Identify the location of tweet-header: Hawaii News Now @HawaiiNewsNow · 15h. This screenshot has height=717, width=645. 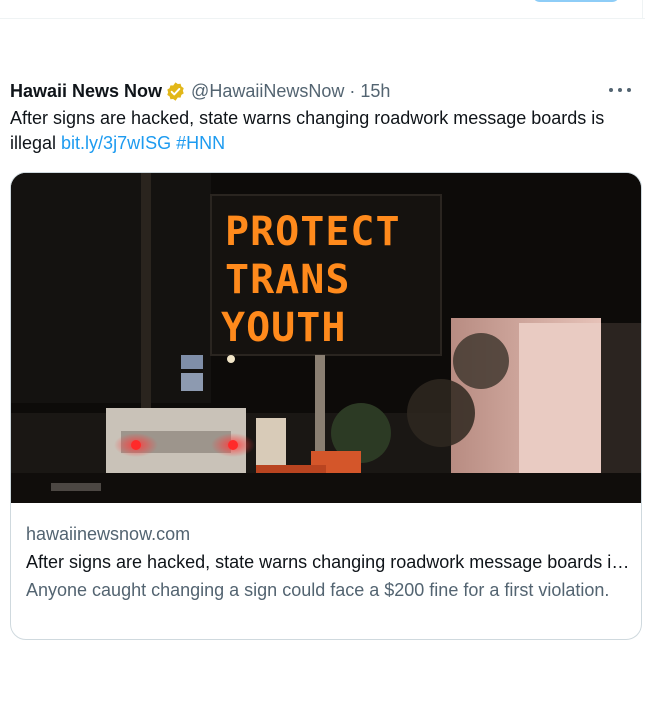
(200, 91).